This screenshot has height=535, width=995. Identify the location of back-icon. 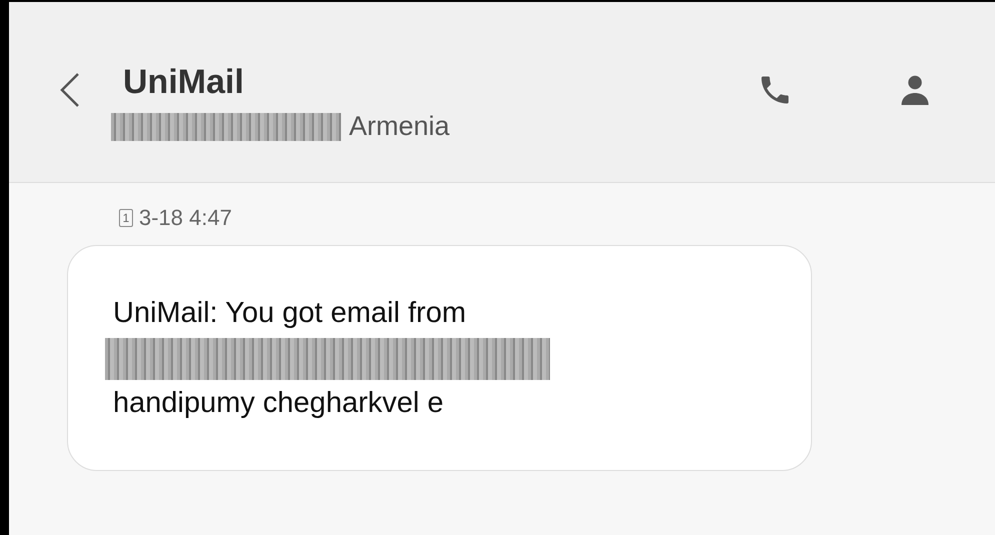
(70, 90).